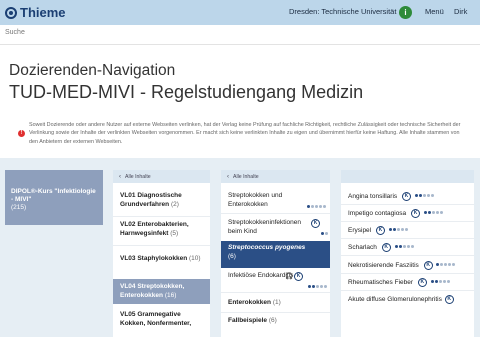 This screenshot has height=337, width=480. Describe the element at coordinates (342, 11) in the screenshot. I see `institution-selector: Dresden: Technische Universität` at that location.